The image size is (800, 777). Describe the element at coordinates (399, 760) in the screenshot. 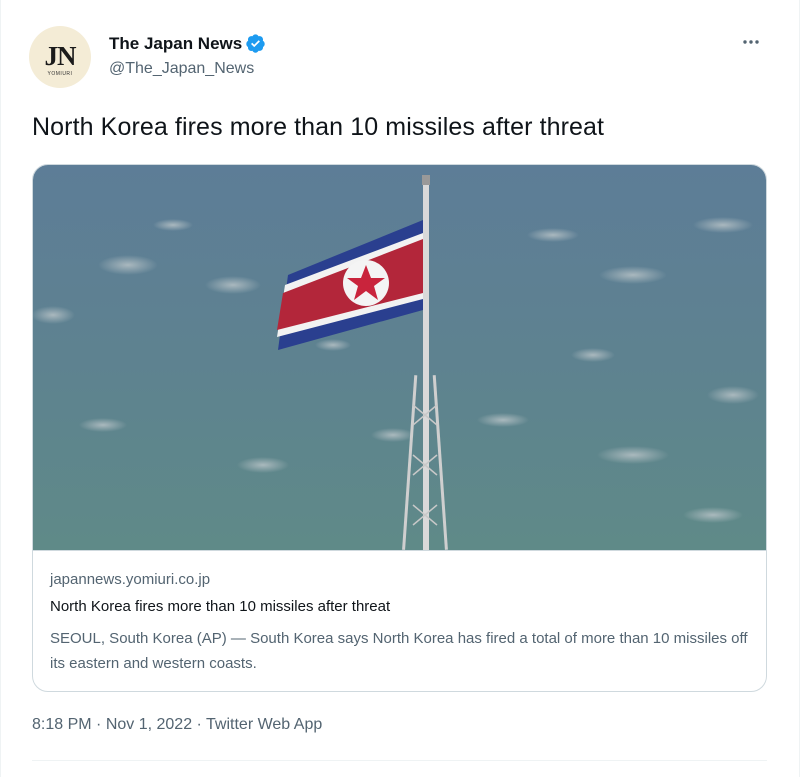

I see `divider` at that location.